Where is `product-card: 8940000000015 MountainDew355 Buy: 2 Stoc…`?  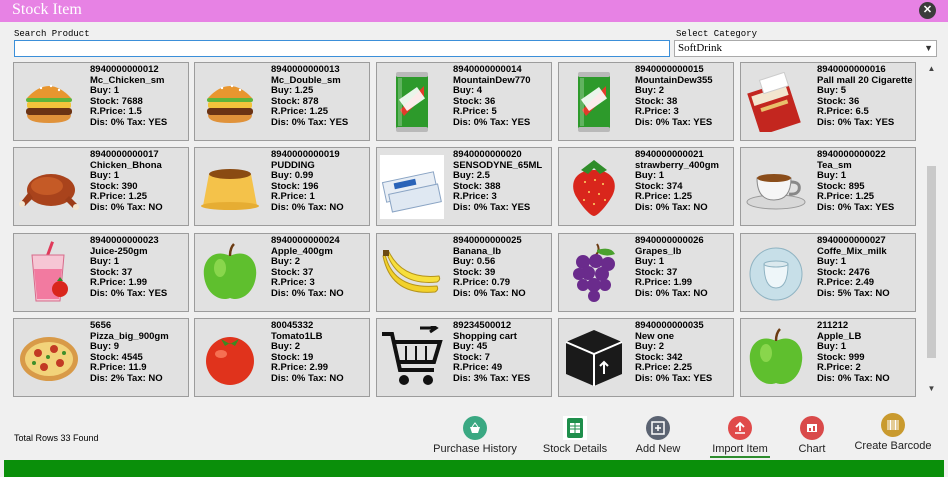 product-card: 8940000000015 MountainDew355 Buy: 2 Stoc… is located at coordinates (646, 101).